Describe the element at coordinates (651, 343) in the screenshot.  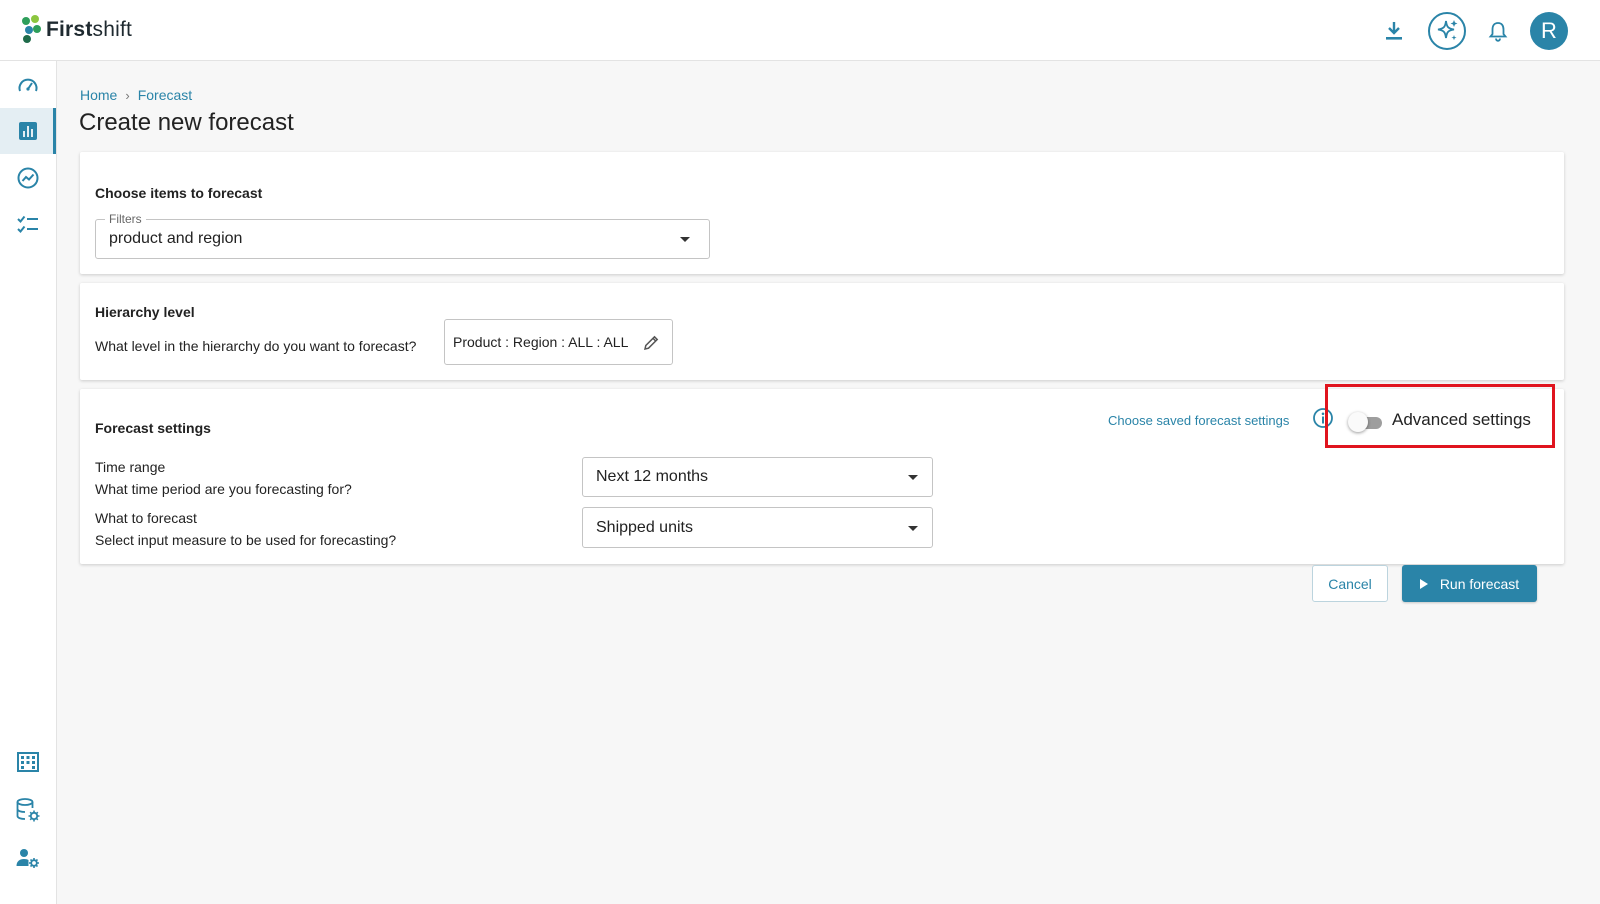
I see `pencil-icon` at that location.